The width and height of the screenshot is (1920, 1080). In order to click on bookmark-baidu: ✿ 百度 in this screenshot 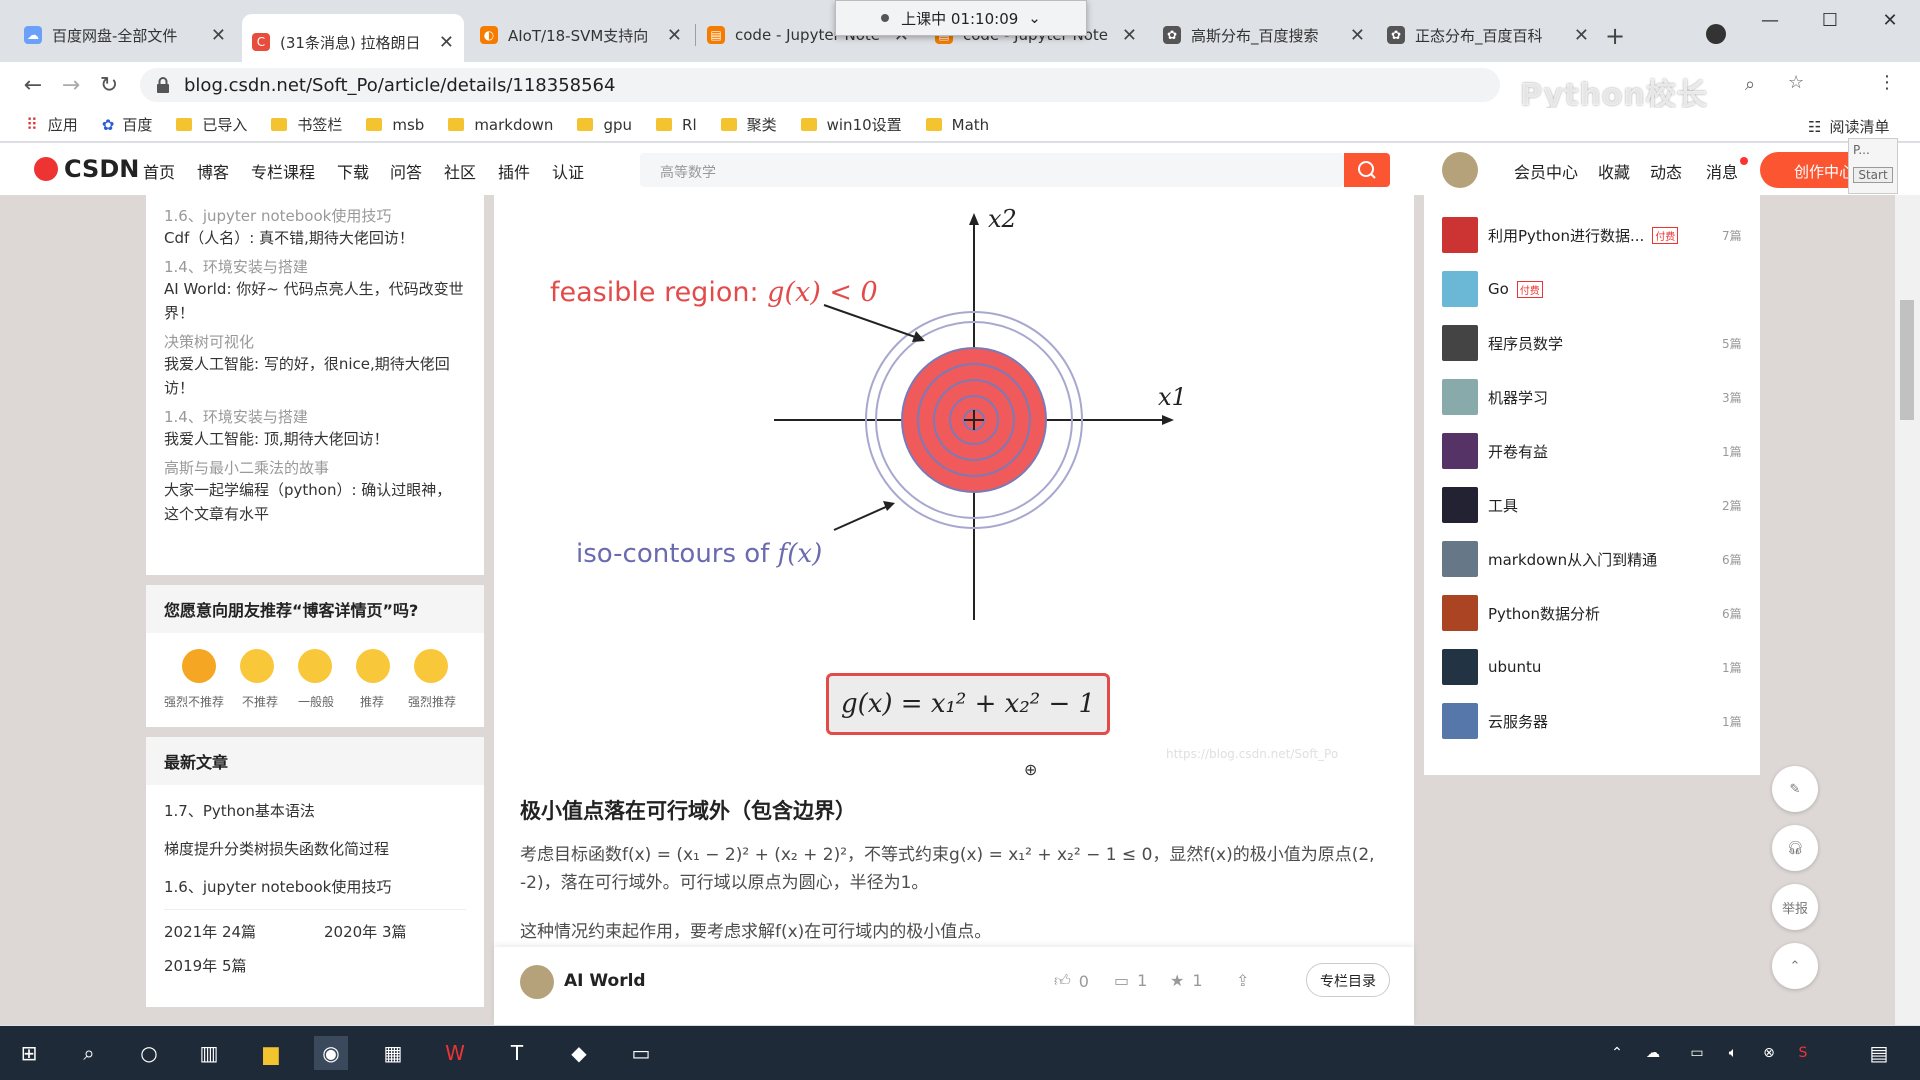, I will do `click(127, 124)`.